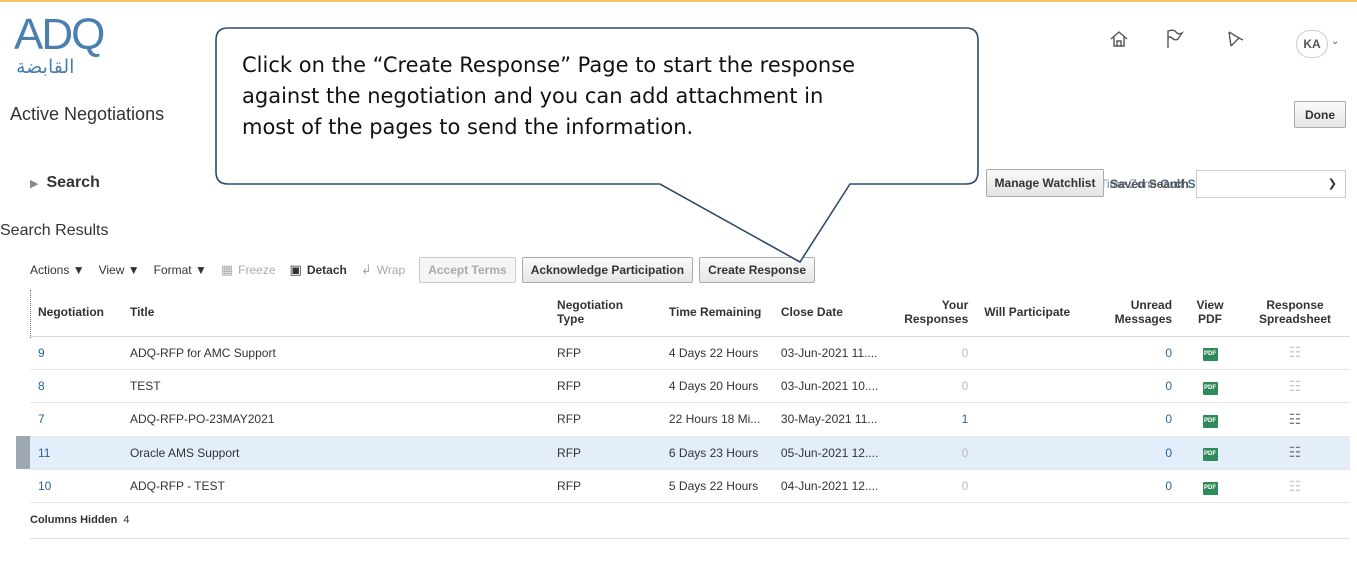 The width and height of the screenshot is (1357, 564). What do you see at coordinates (1119, 39) in the screenshot?
I see `home-icon` at bounding box center [1119, 39].